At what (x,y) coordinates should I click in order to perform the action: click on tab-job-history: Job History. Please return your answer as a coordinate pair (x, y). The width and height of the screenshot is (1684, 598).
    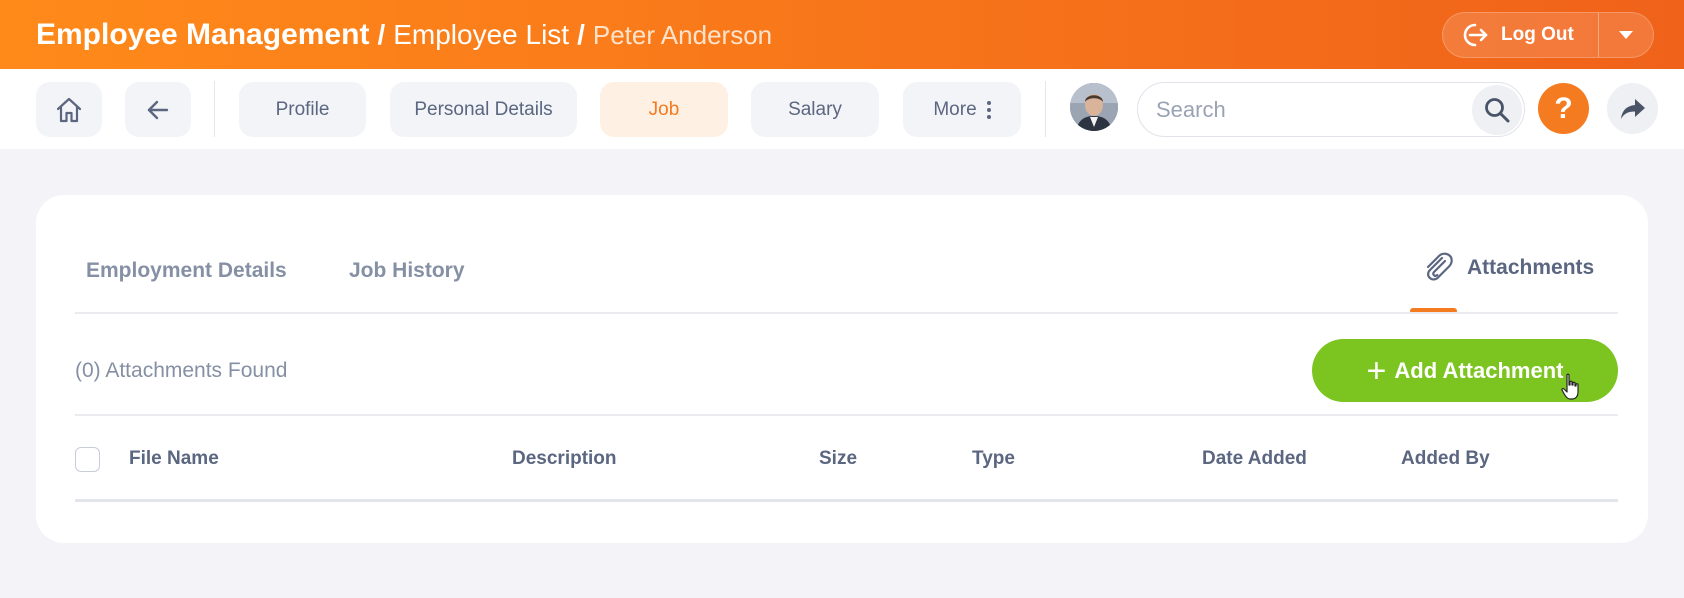
    Looking at the image, I should click on (407, 271).